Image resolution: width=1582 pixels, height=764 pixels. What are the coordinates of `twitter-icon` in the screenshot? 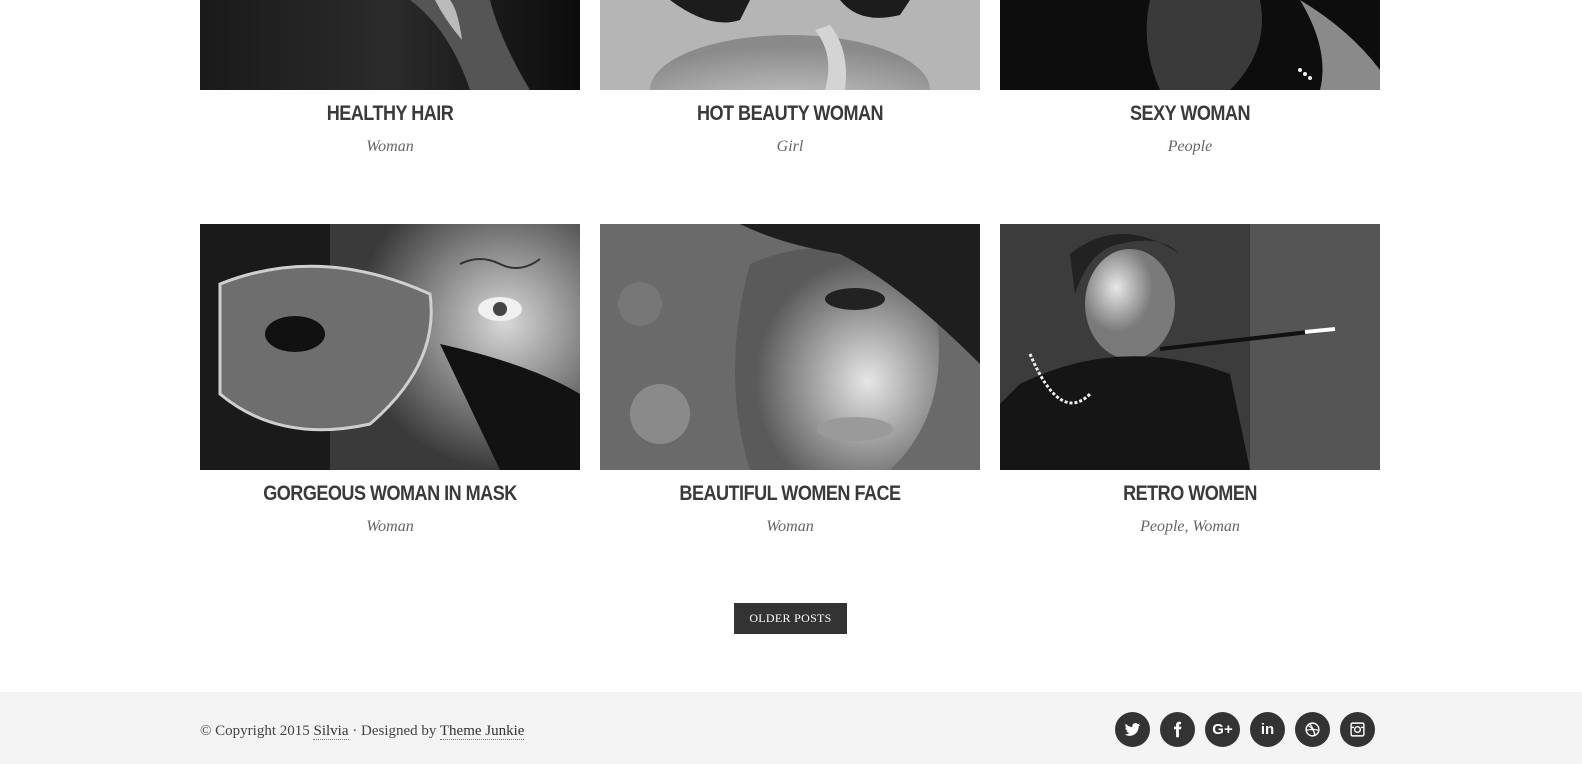 It's located at (1132, 729).